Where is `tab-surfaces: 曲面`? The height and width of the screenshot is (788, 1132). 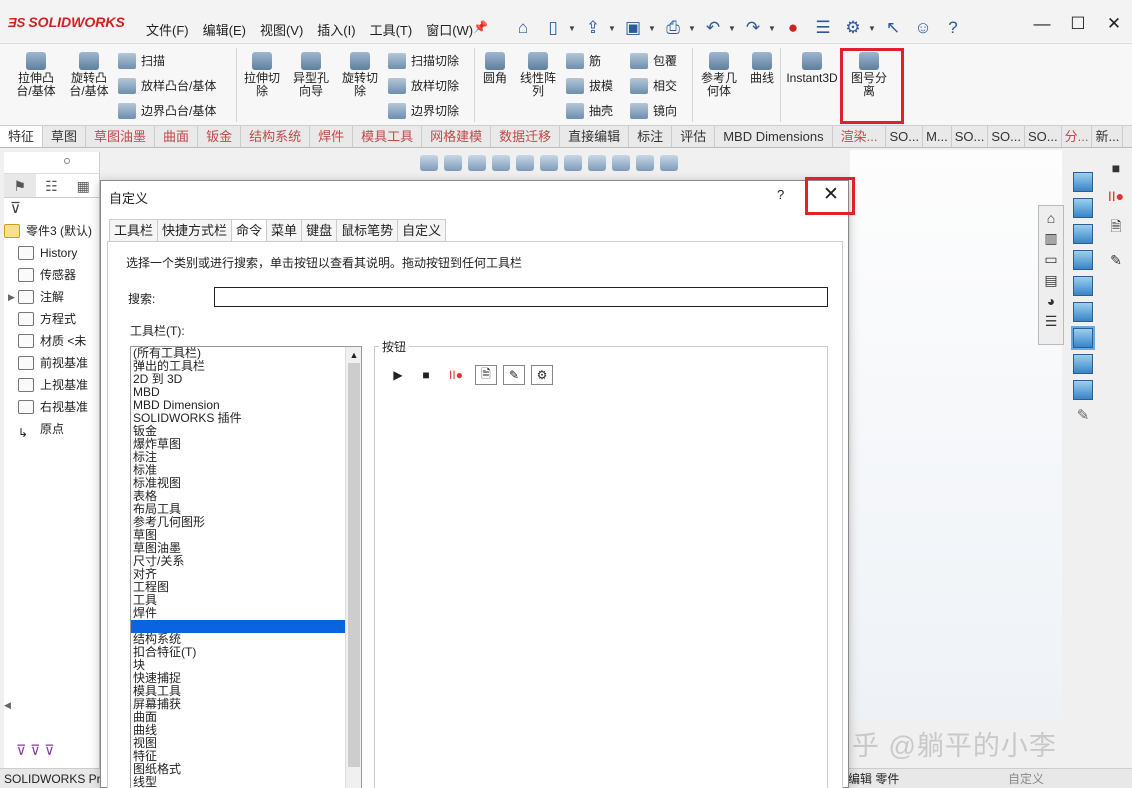 tab-surfaces: 曲面 is located at coordinates (177, 136).